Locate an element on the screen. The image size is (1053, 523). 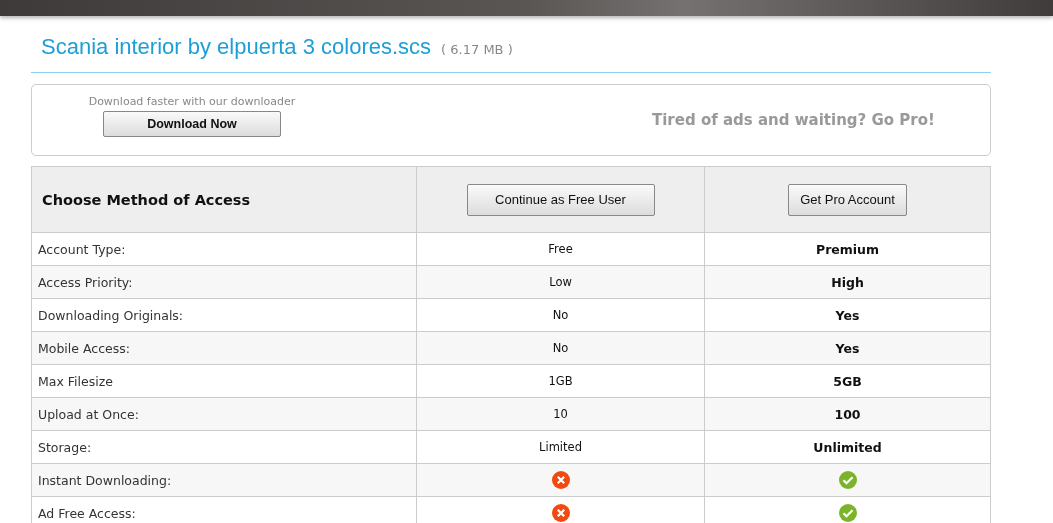
downloader-text: Download faster with our downloader is located at coordinates (192, 101).